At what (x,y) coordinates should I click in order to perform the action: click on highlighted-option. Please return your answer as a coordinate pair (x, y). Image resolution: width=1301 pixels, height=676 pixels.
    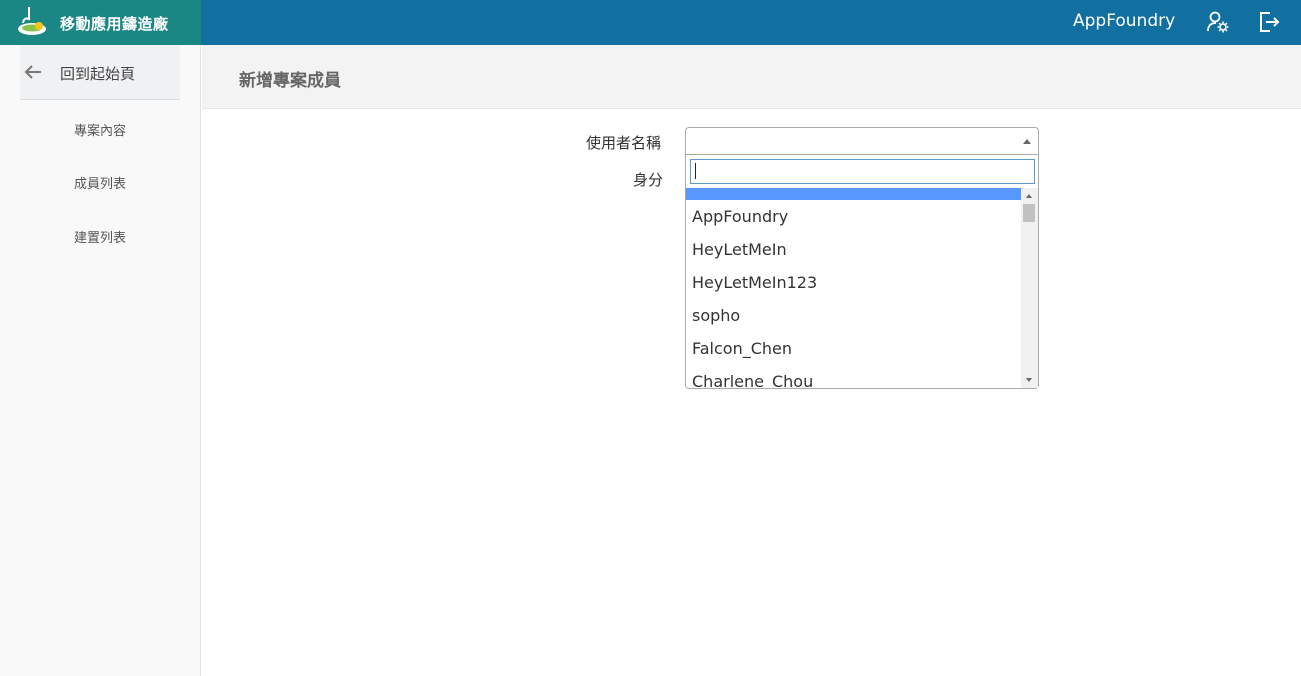
    Looking at the image, I should click on (853, 194).